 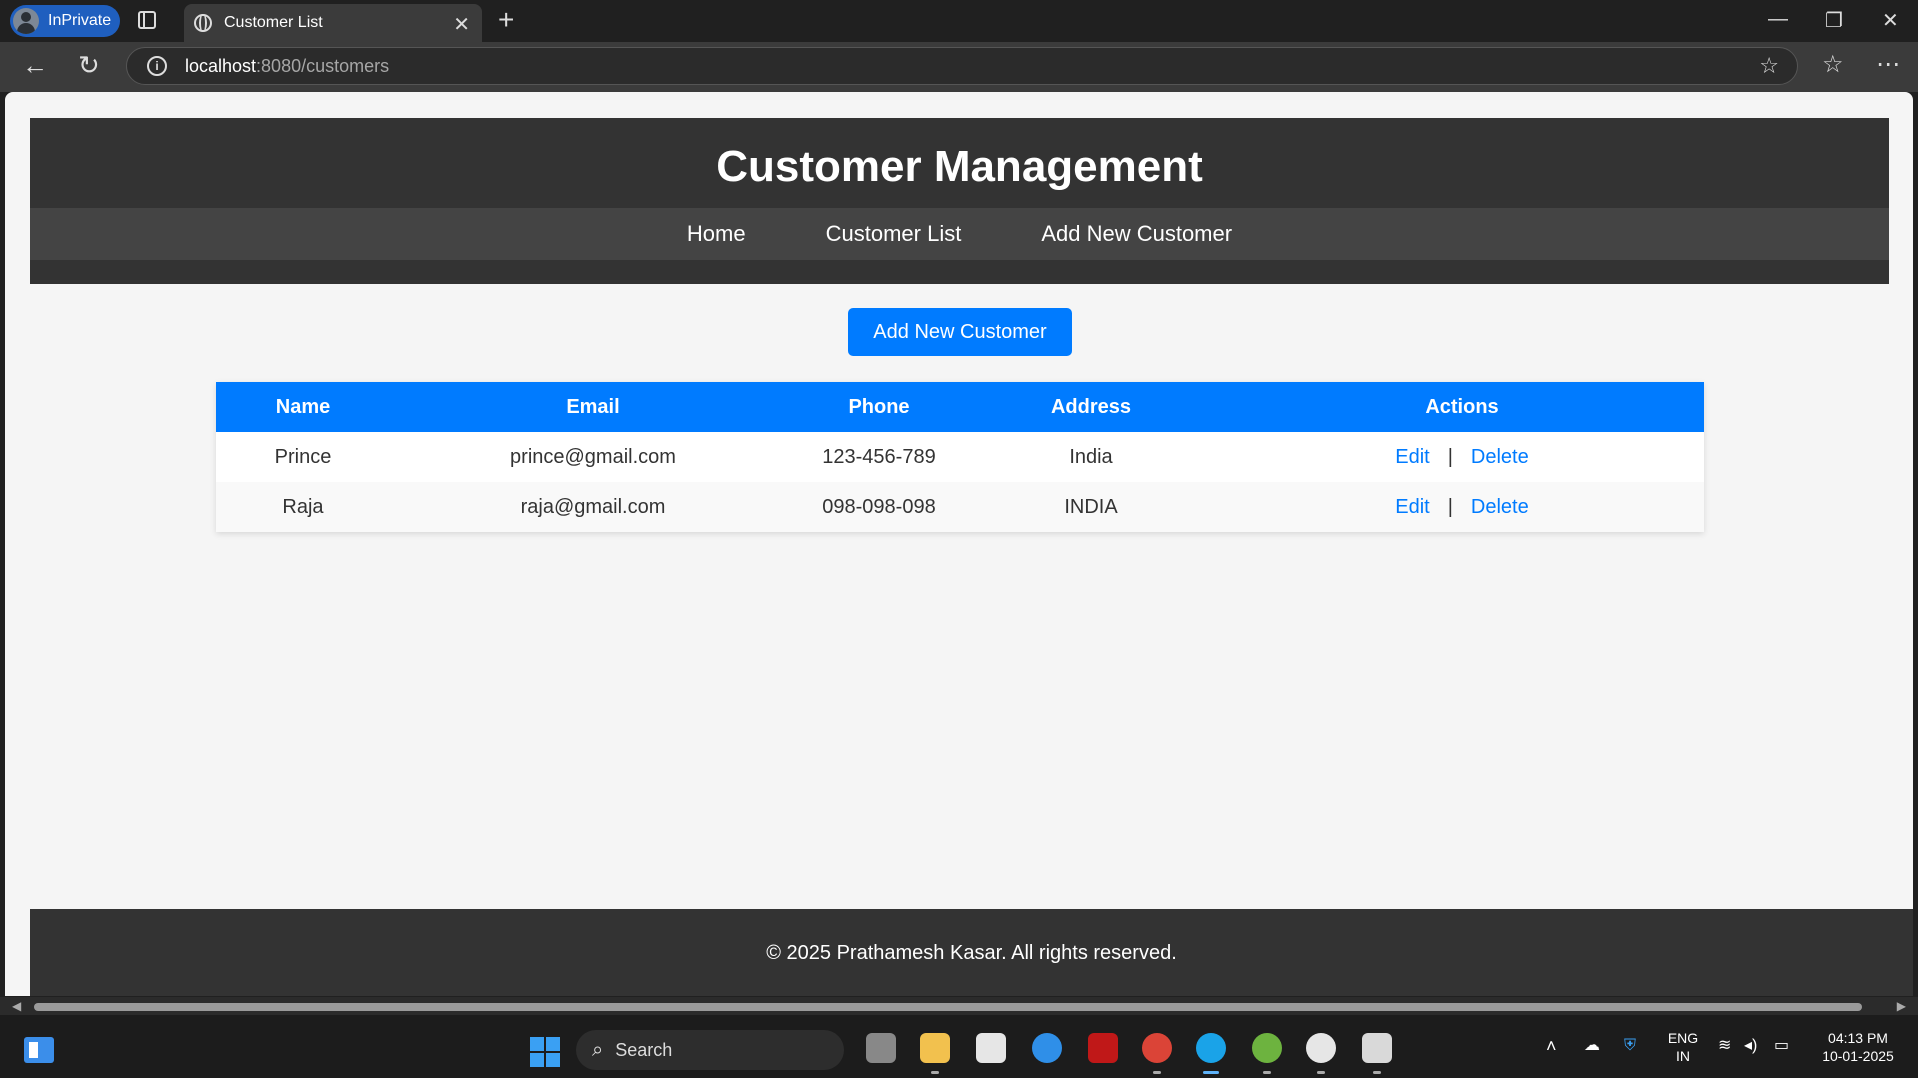 What do you see at coordinates (1858, 1047) in the screenshot?
I see `clock: 04:13 PM 10-01-2025` at bounding box center [1858, 1047].